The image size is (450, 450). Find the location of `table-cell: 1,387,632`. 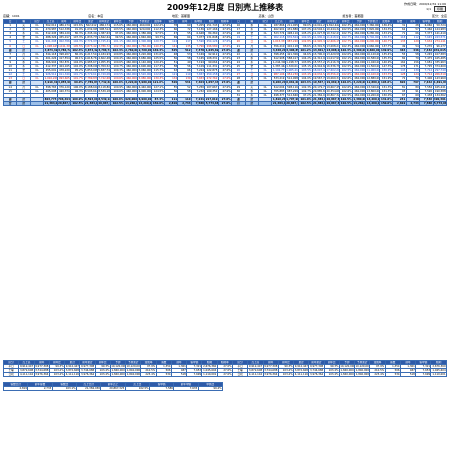

table-cell: 1,387,632 is located at coordinates (104, 34).